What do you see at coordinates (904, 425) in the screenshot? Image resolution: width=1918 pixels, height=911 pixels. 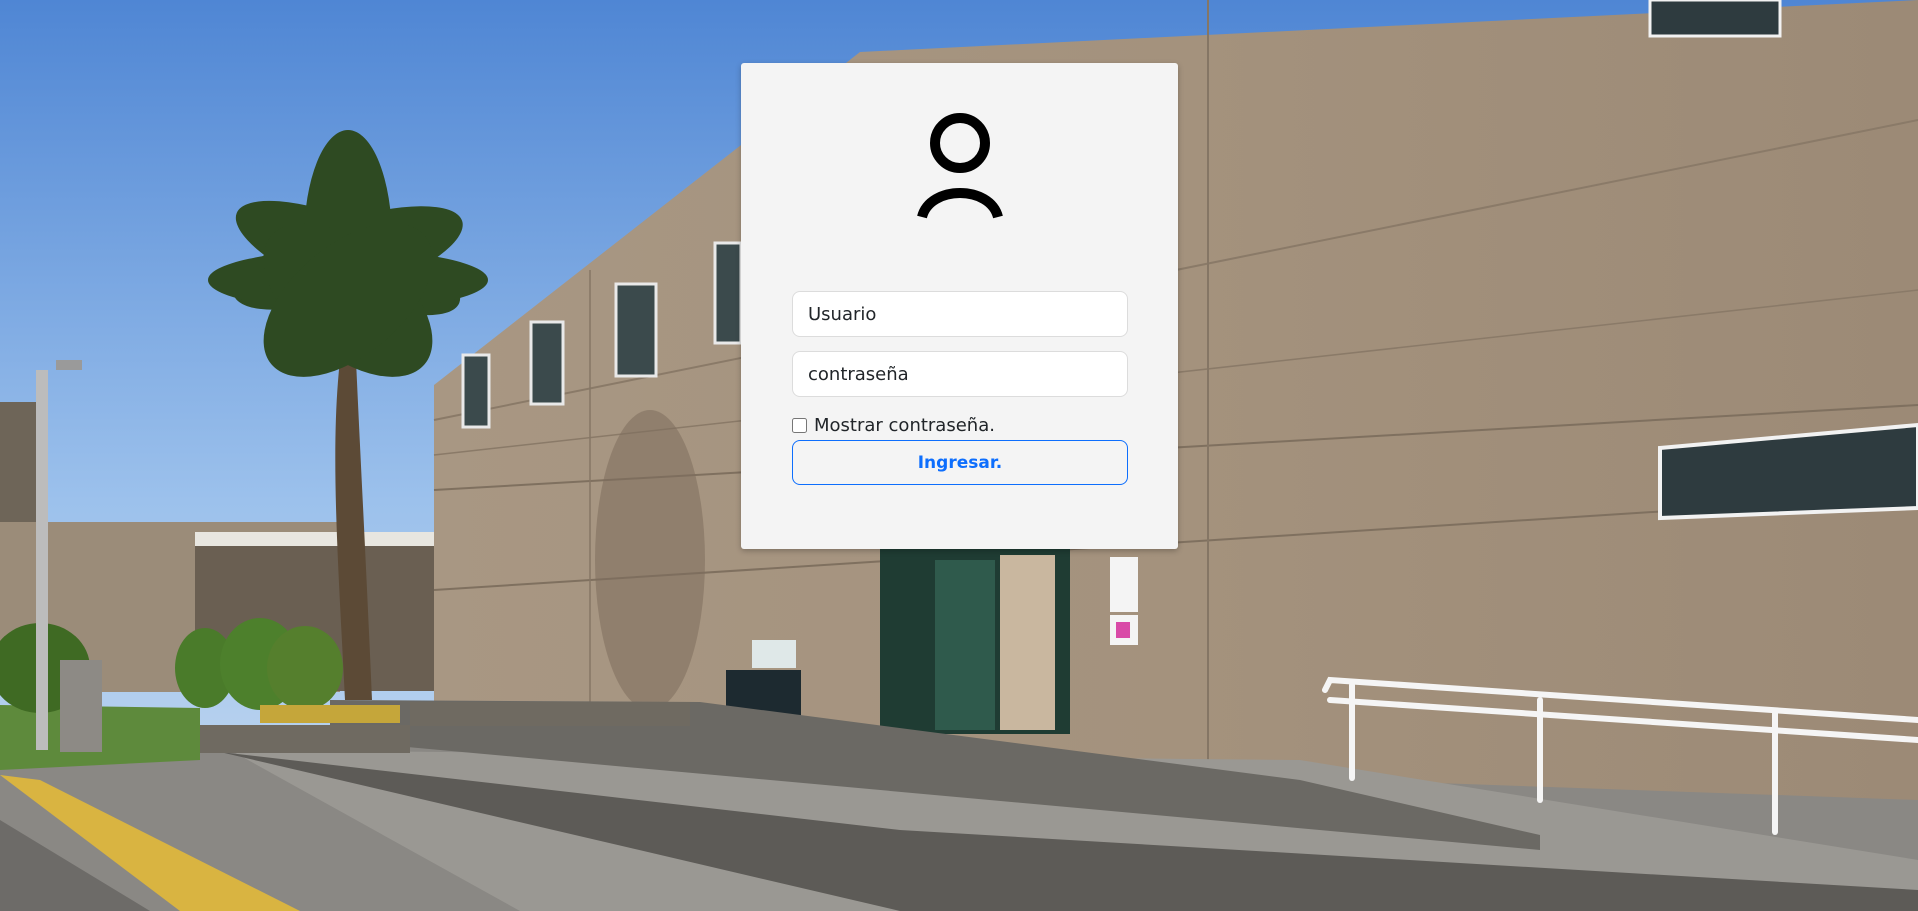 I see `show-password-label: Mostrar contraseña.` at bounding box center [904, 425].